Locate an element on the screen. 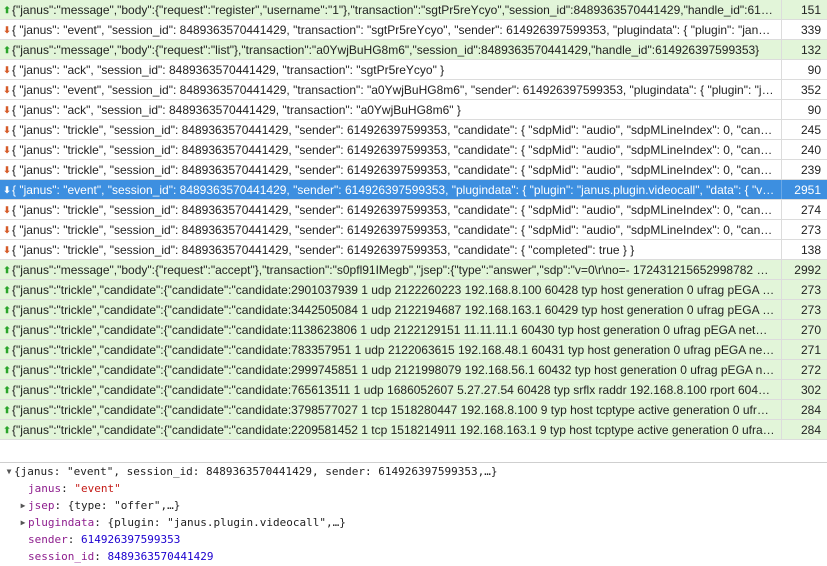 Image resolution: width=827 pixels, height=566 pixels. frame-length: 245 is located at coordinates (804, 129).